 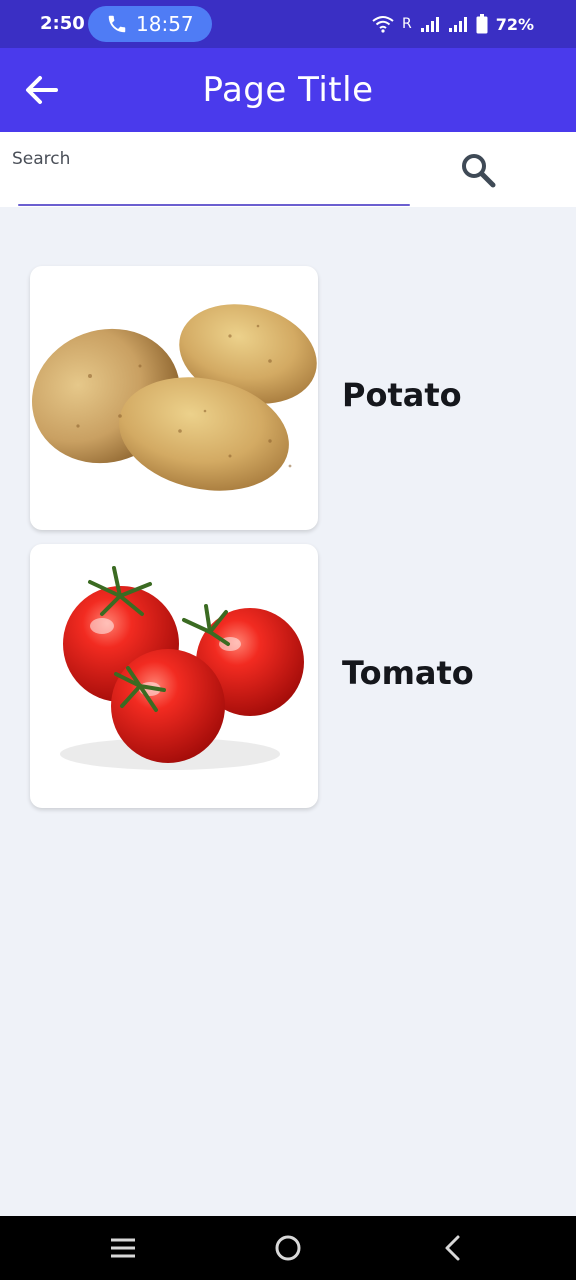 I want to click on tomato-image, so click(x=182, y=668).